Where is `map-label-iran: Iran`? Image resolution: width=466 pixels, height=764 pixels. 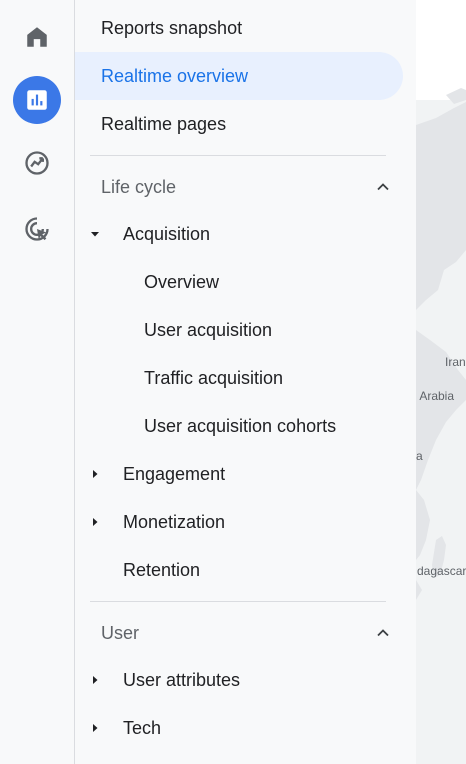
map-label-iran: Iran is located at coordinates (455, 362).